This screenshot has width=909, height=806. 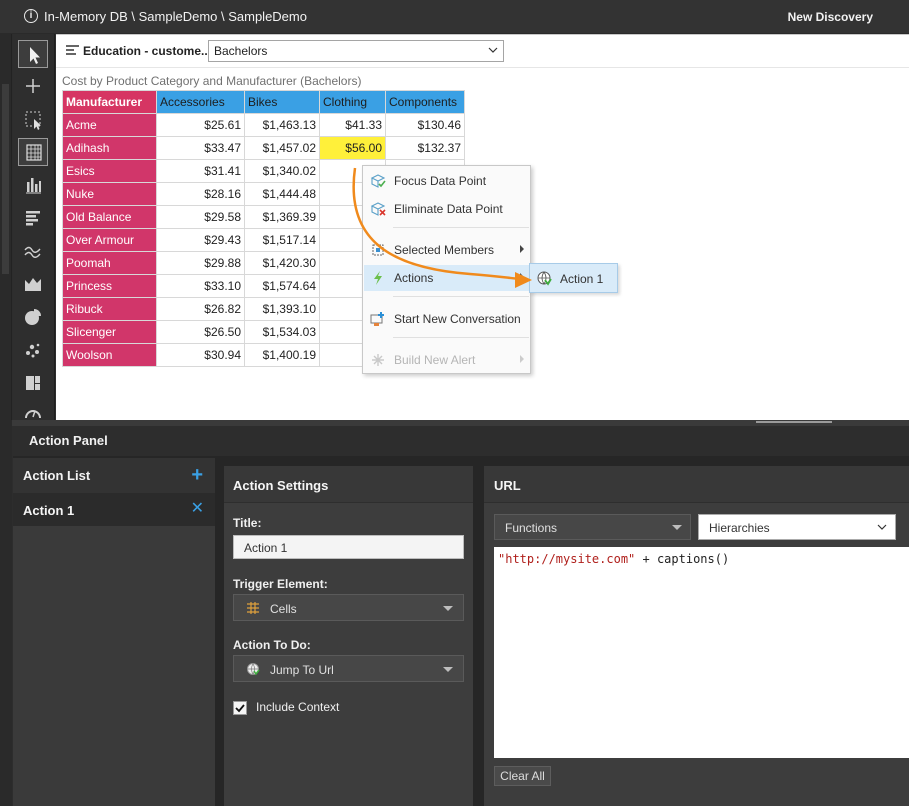 What do you see at coordinates (240, 708) in the screenshot?
I see `include-context-checkbox` at bounding box center [240, 708].